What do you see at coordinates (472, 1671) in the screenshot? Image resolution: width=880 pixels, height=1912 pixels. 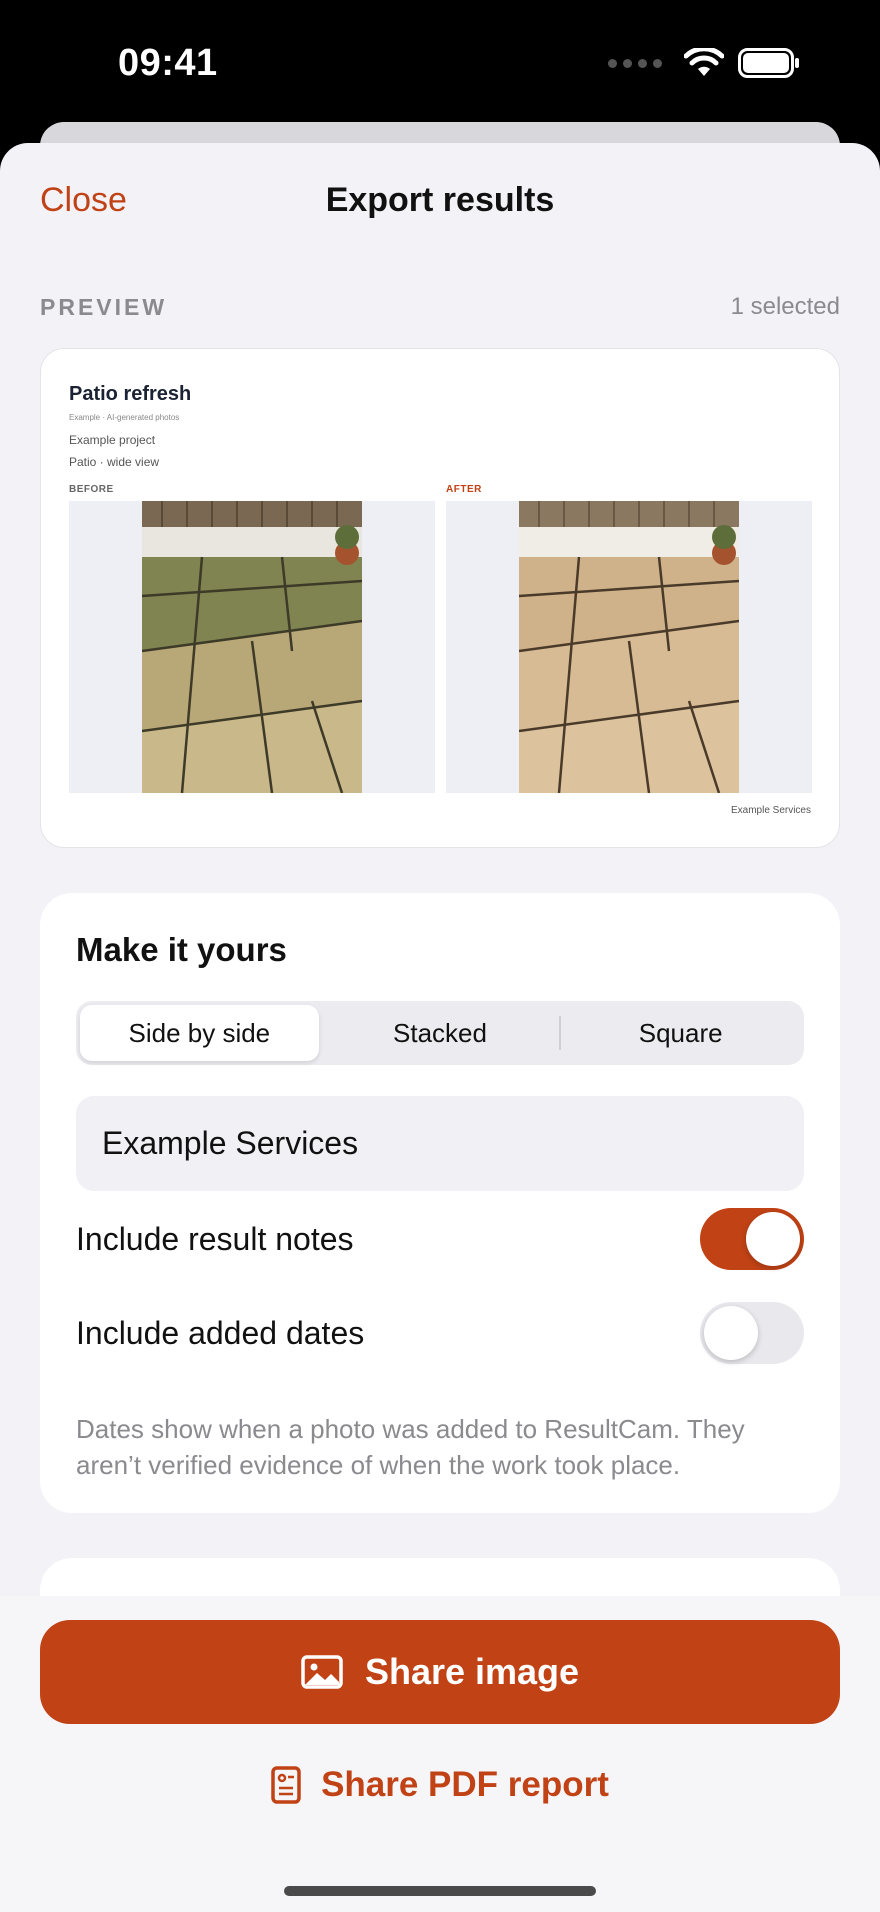 I see `share-image-label: Share image` at bounding box center [472, 1671].